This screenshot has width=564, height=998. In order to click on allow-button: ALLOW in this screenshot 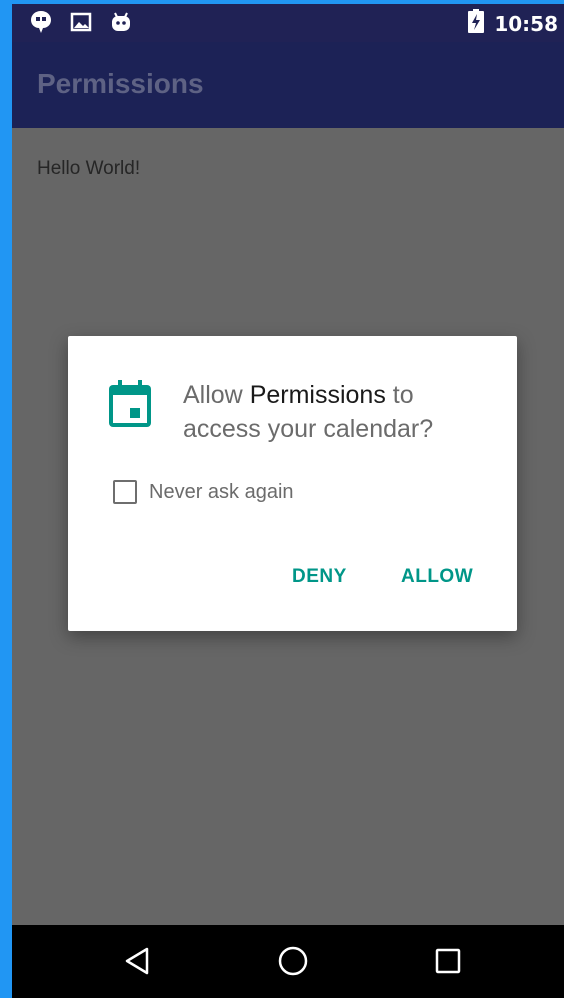, I will do `click(437, 577)`.